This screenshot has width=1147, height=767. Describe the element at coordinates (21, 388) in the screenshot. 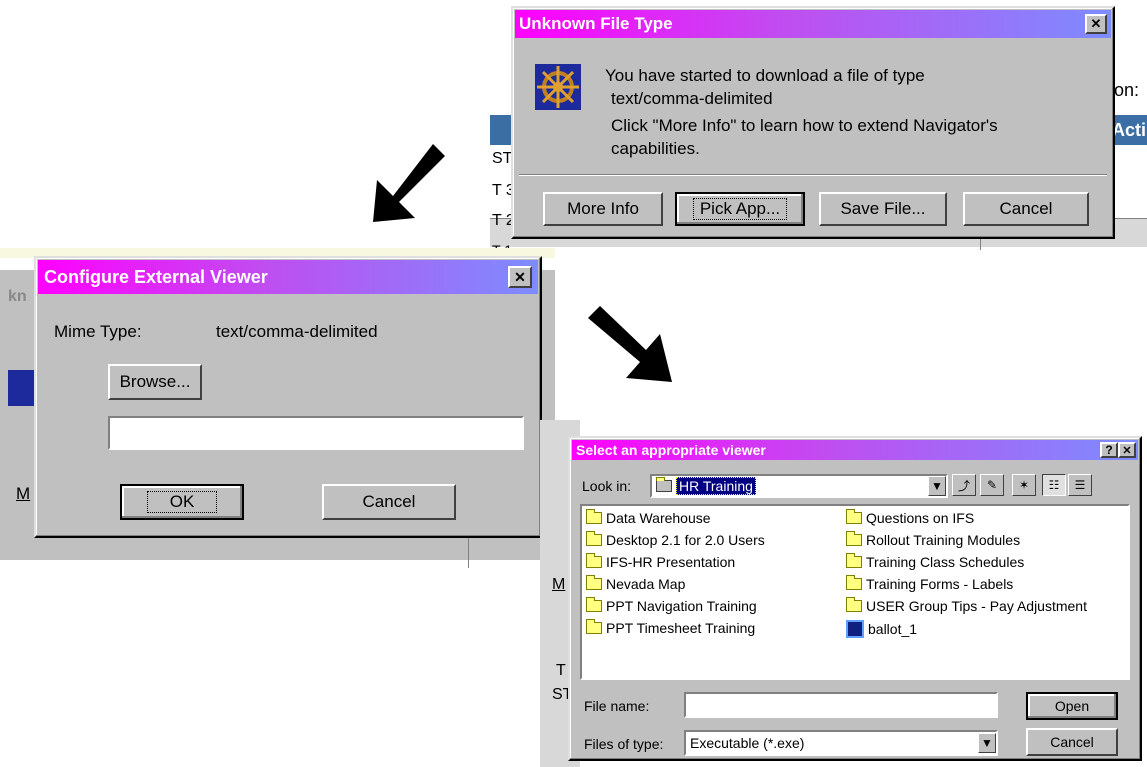

I see `background-ships-wheel-icon` at that location.